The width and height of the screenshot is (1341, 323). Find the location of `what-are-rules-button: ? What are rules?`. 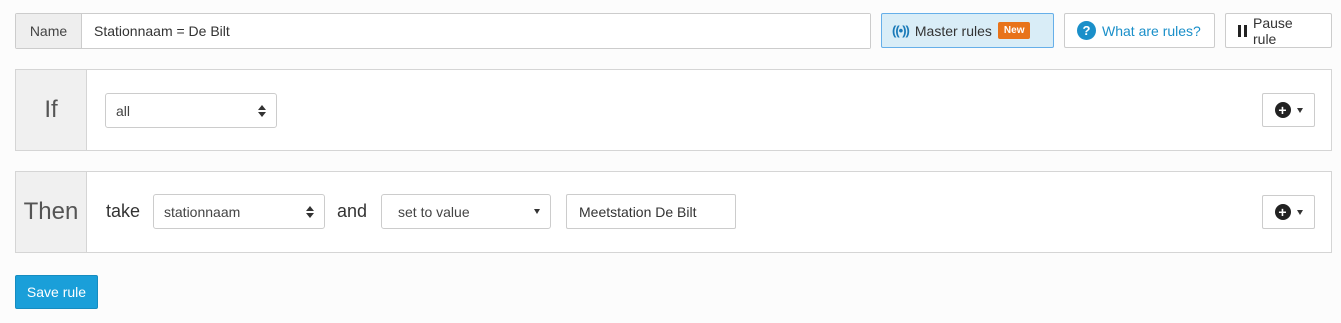

what-are-rules-button: ? What are rules? is located at coordinates (1139, 30).